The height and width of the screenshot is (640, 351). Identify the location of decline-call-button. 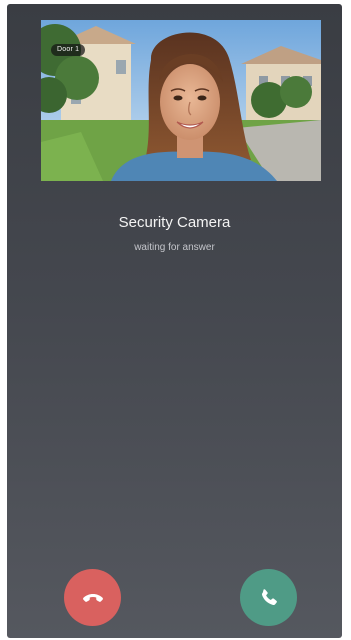
(92, 597).